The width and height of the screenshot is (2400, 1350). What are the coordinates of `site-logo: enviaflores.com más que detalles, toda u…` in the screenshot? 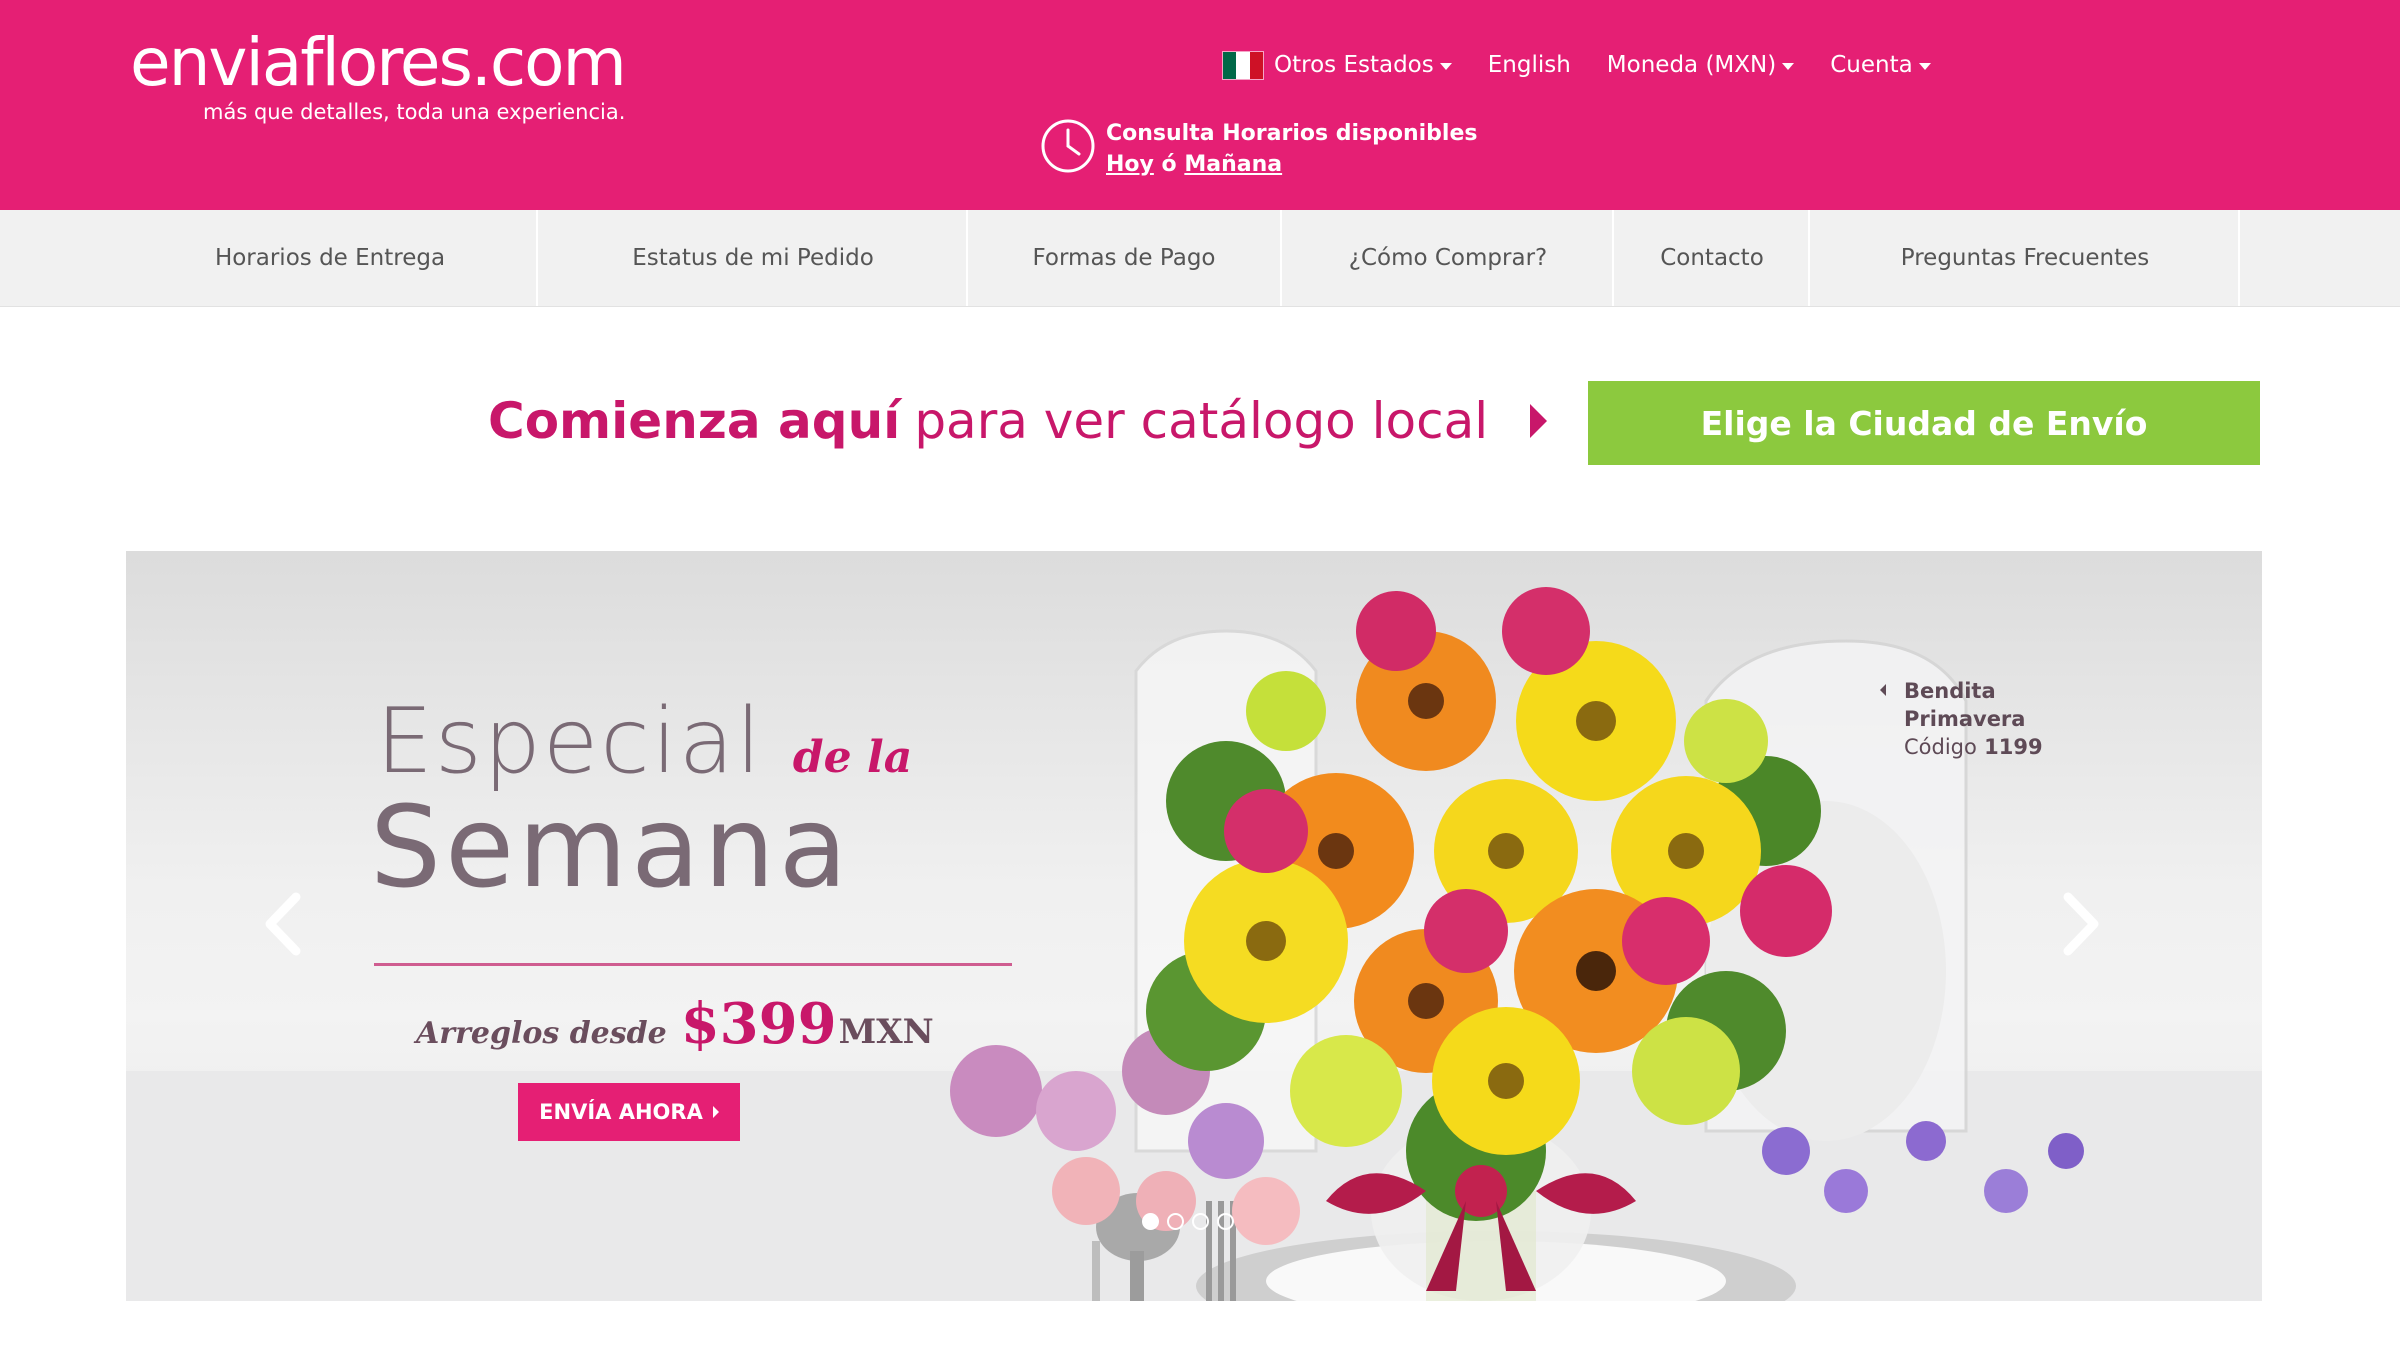 It's located at (378, 74).